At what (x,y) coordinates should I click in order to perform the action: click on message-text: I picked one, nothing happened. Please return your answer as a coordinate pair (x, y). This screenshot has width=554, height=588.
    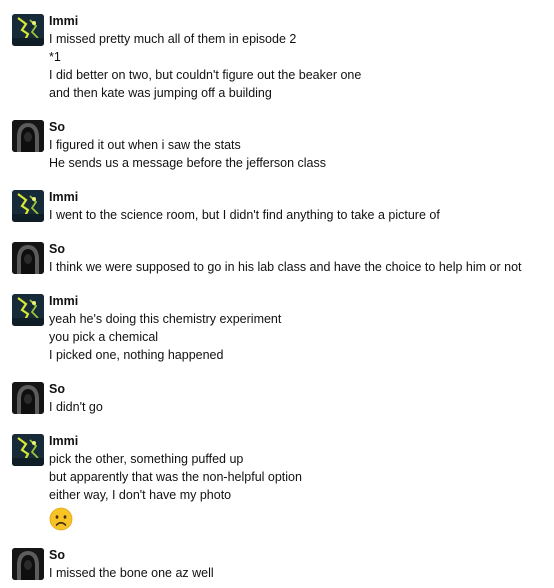
    Looking at the image, I should click on (136, 355).